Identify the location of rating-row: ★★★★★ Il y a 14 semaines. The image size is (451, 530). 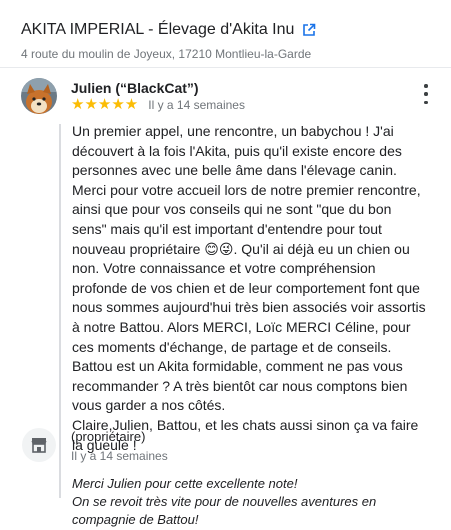
(158, 104).